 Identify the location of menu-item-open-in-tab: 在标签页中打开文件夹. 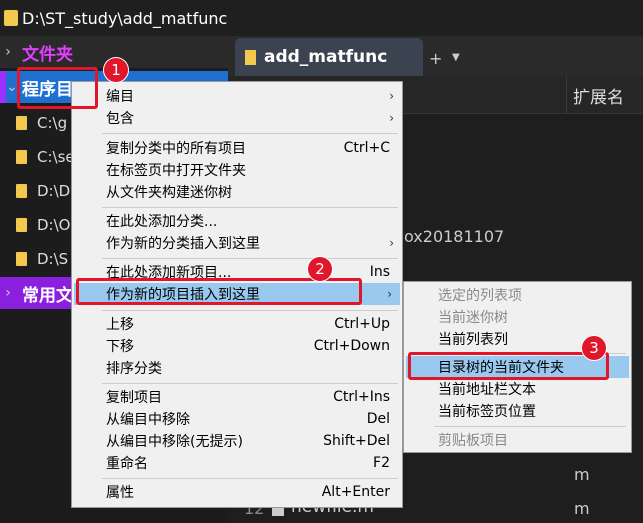
(237, 170).